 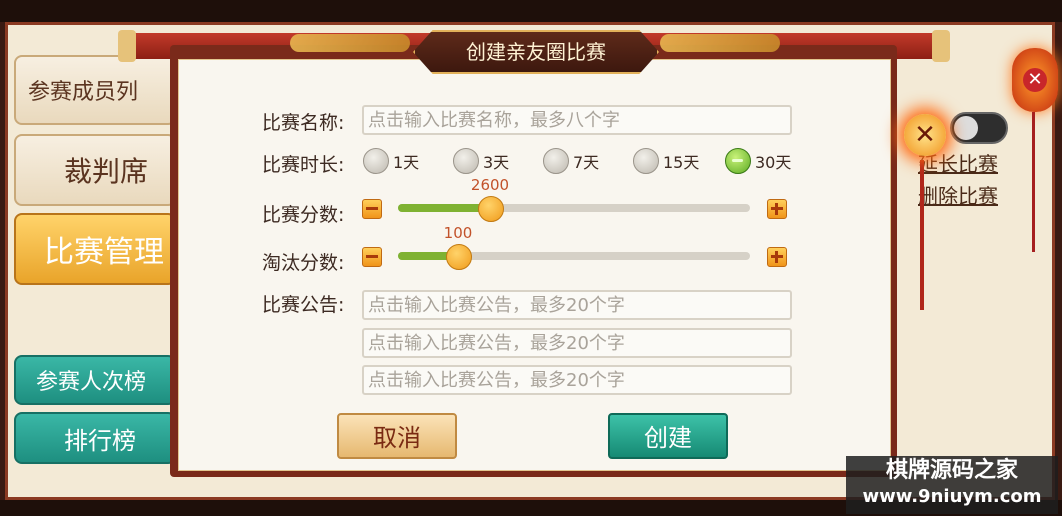 I want to click on scroll-end-left, so click(x=127, y=46).